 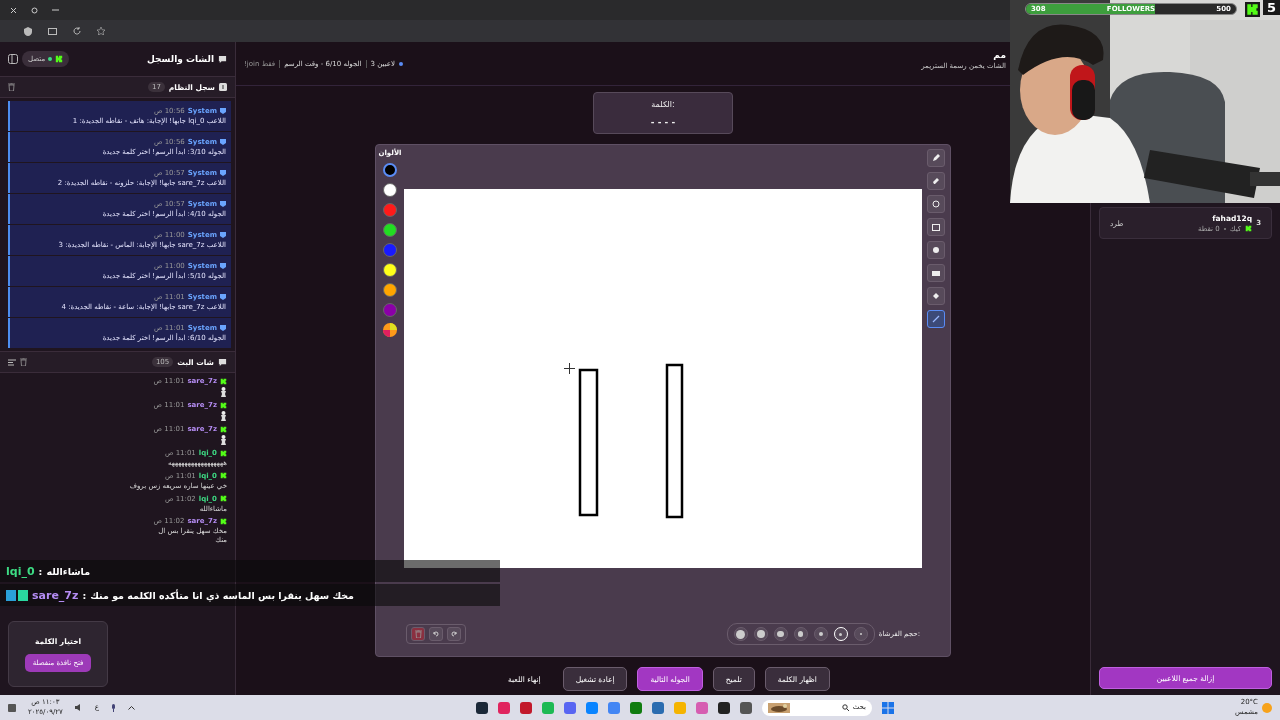 I want to click on bucket-icon, so click(x=936, y=296).